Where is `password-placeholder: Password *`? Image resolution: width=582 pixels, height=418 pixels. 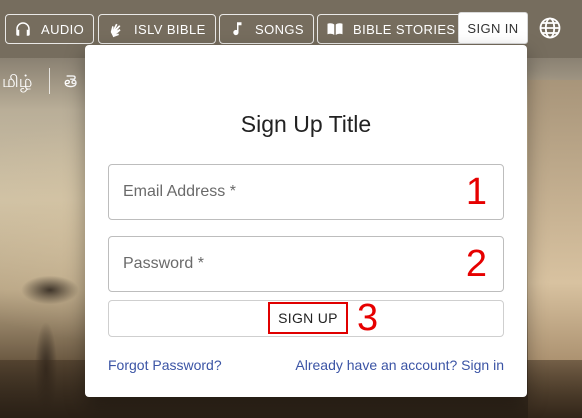 password-placeholder: Password * is located at coordinates (163, 263).